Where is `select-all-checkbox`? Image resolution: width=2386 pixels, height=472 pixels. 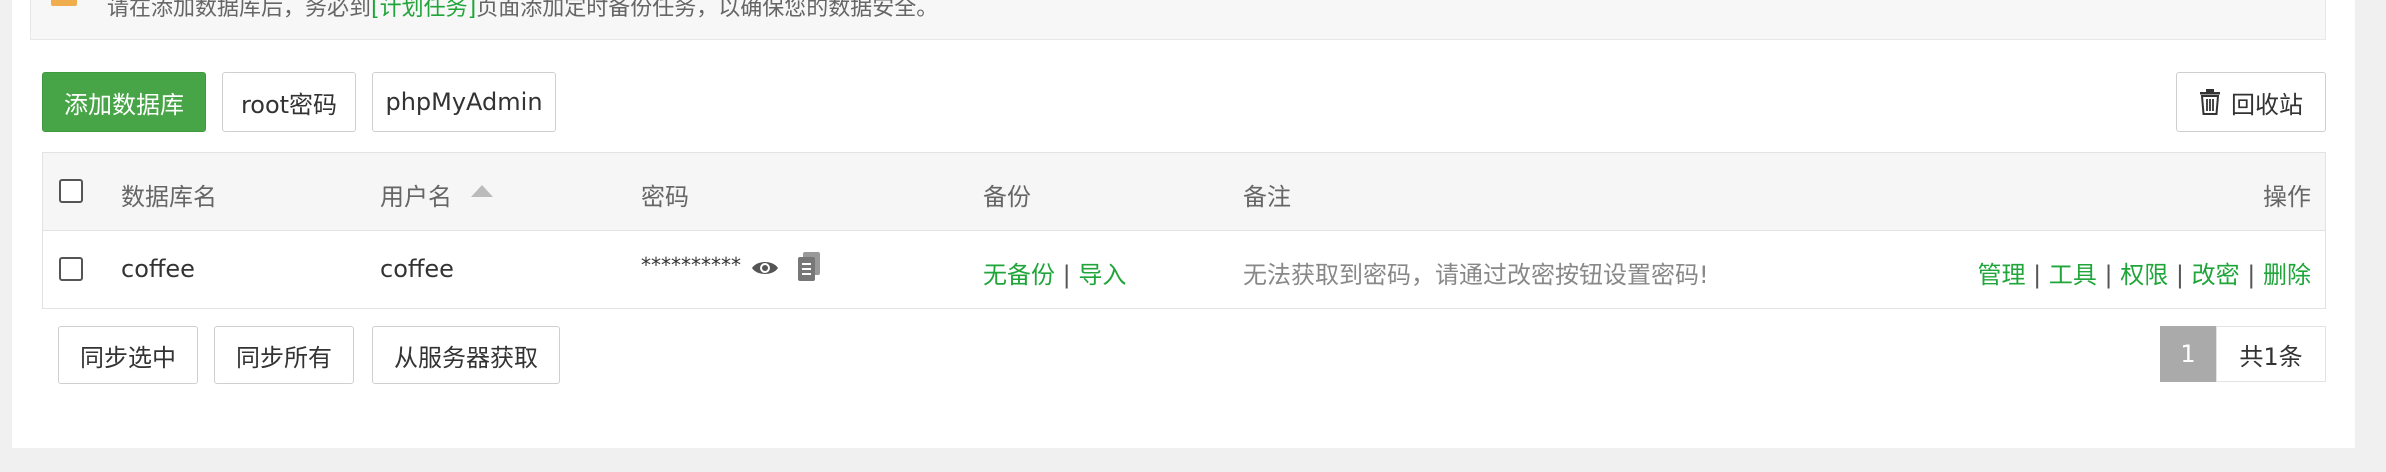 select-all-checkbox is located at coordinates (71, 191).